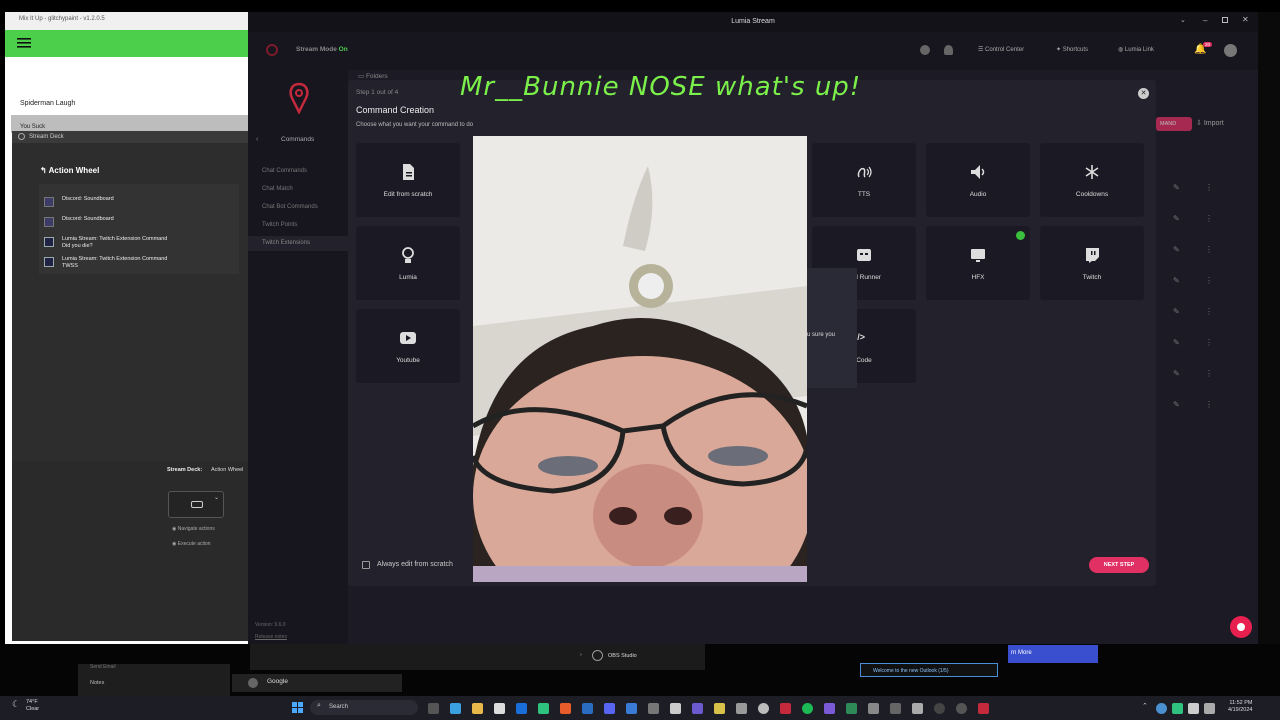 The width and height of the screenshot is (1280, 720). What do you see at coordinates (1136, 49) in the screenshot?
I see `lumia-link-button: ◍ Lumia Link` at bounding box center [1136, 49].